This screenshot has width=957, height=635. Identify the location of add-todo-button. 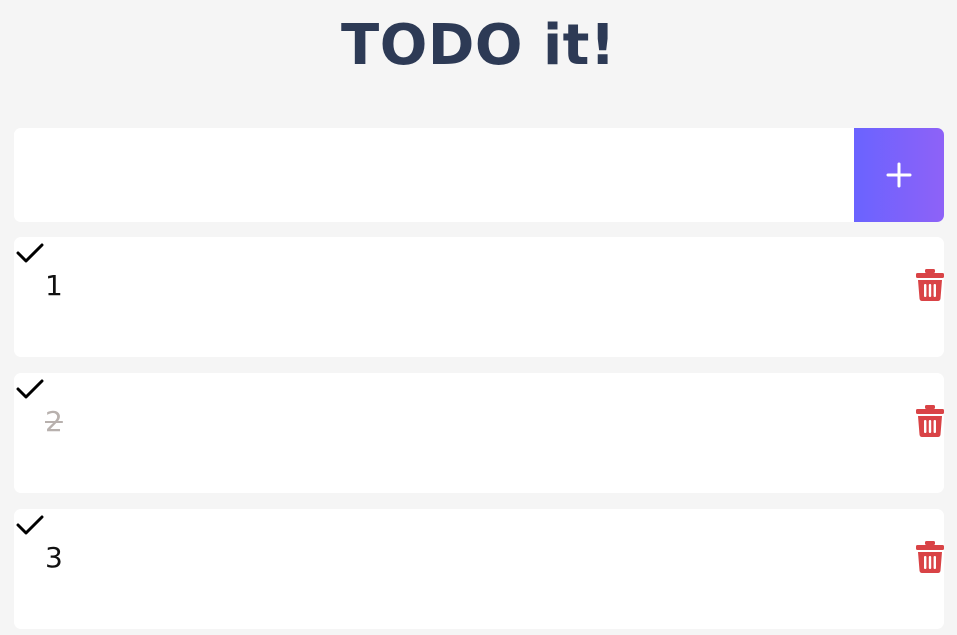
(899, 175).